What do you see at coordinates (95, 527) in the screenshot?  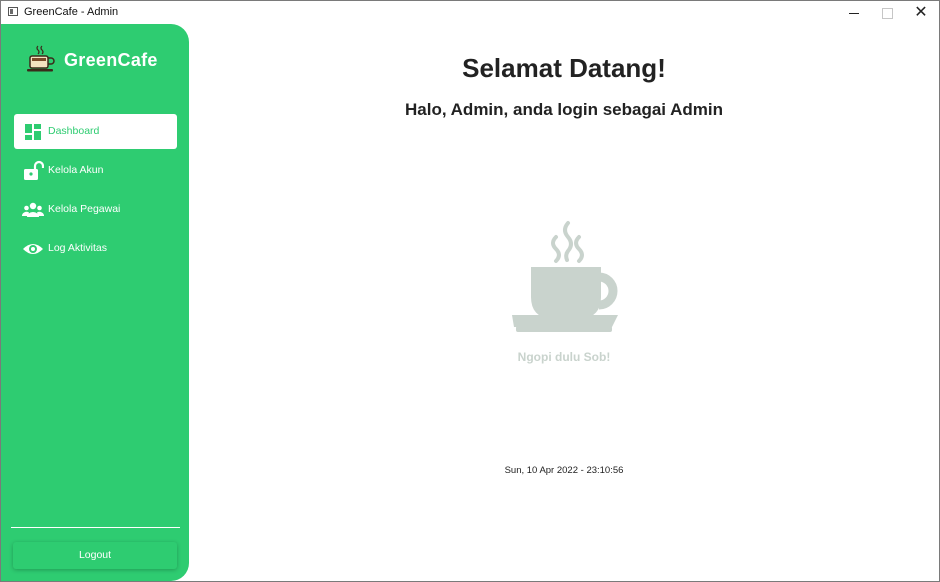 I see `sidebar-divider` at bounding box center [95, 527].